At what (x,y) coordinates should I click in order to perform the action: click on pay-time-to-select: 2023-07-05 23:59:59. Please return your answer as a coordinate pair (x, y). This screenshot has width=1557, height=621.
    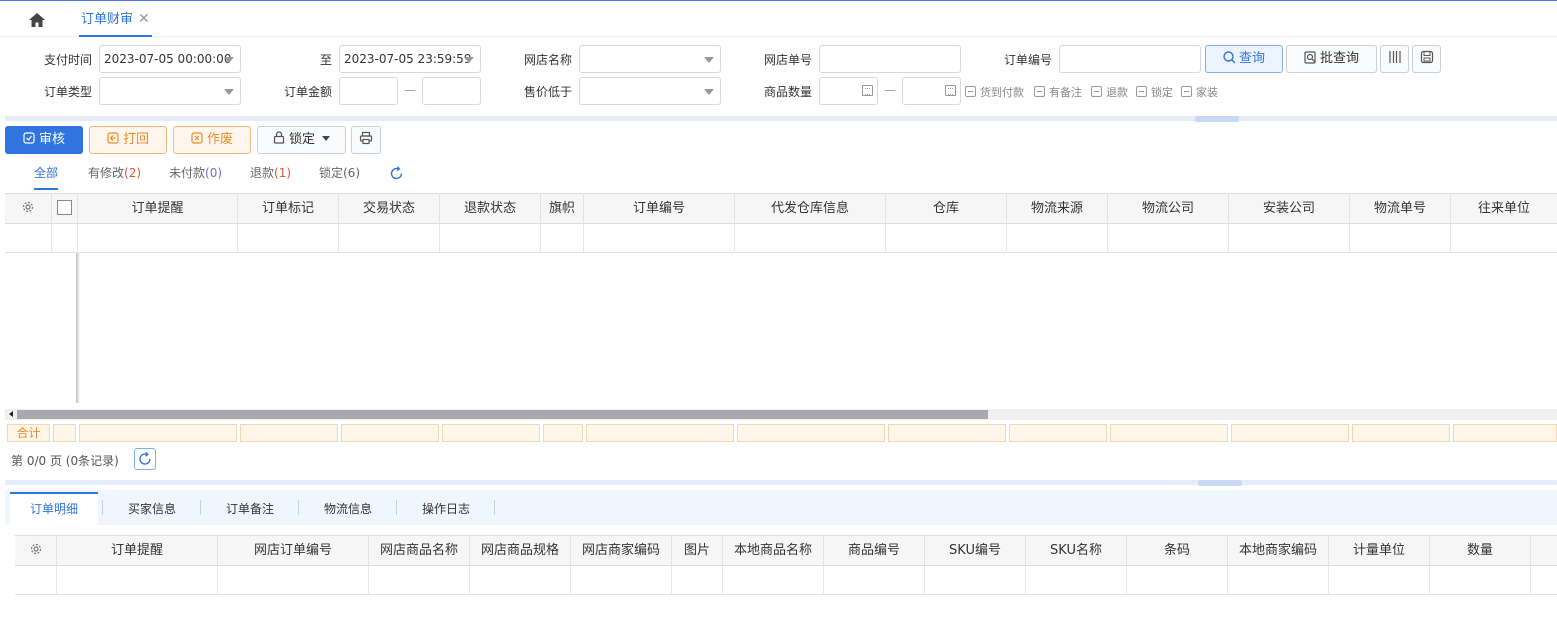
    Looking at the image, I should click on (410, 59).